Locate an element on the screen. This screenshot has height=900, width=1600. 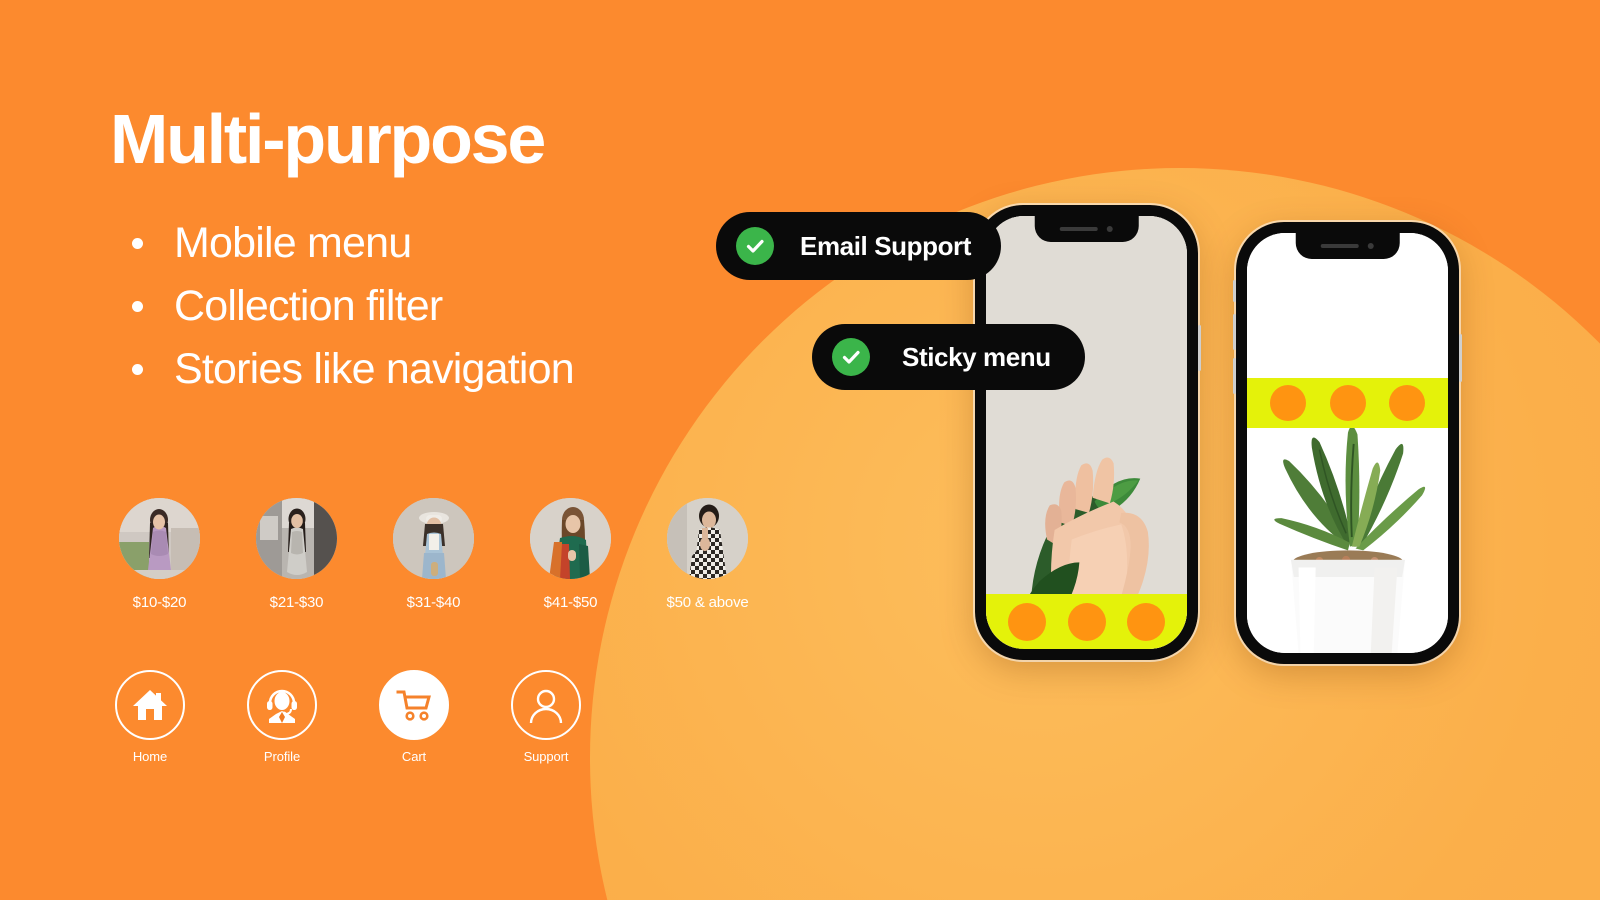
feature-label: Mobile menu is located at coordinates (293, 243).